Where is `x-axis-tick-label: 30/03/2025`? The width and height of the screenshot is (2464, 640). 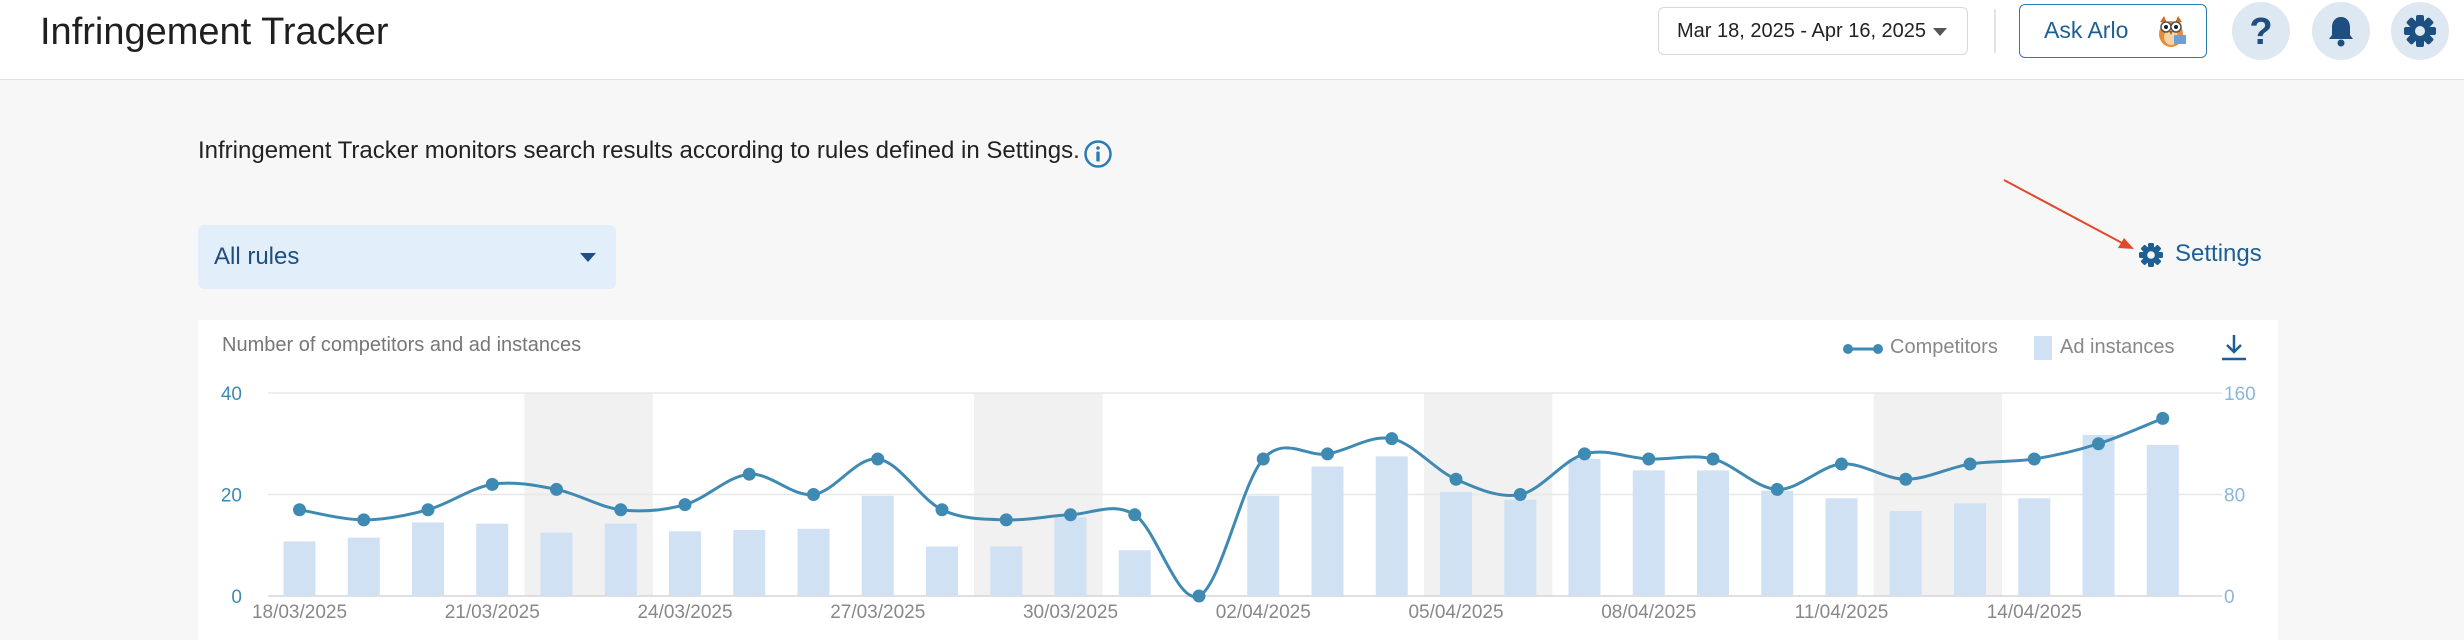
x-axis-tick-label: 30/03/2025 is located at coordinates (1070, 612).